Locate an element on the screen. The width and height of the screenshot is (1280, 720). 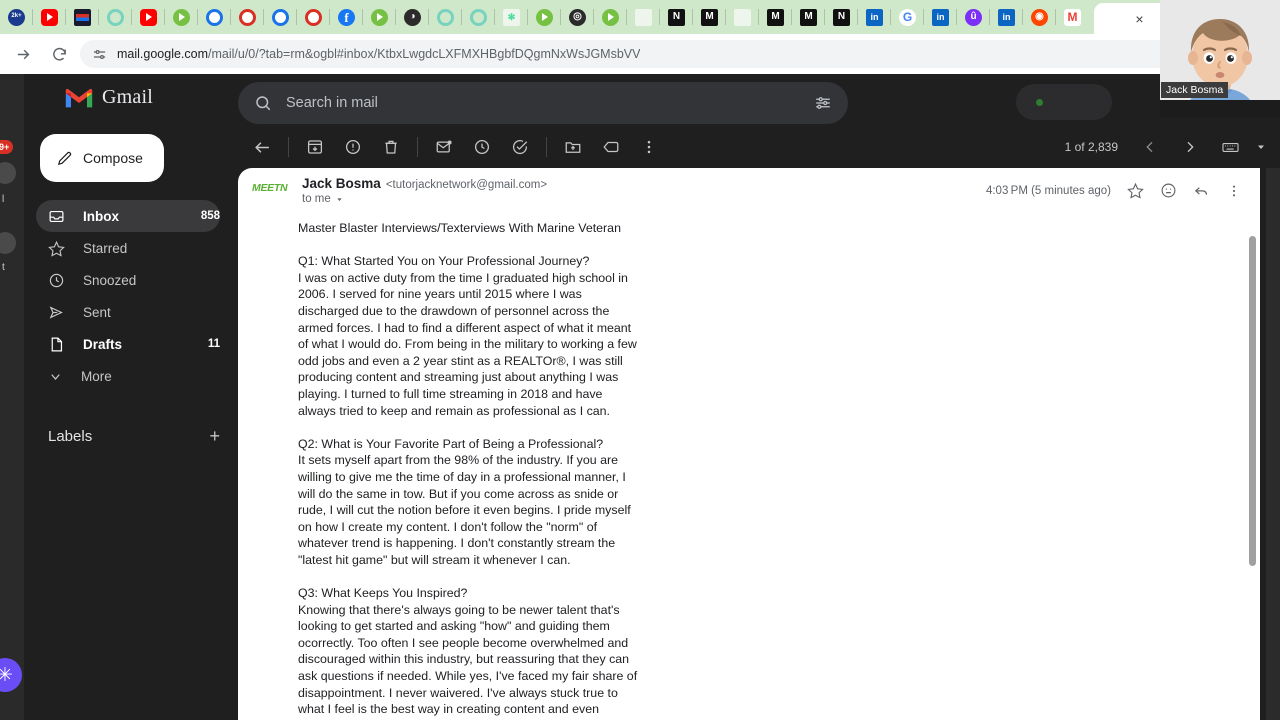
sidebar-item-drafts: Drafts 11 is located at coordinates (128, 344).